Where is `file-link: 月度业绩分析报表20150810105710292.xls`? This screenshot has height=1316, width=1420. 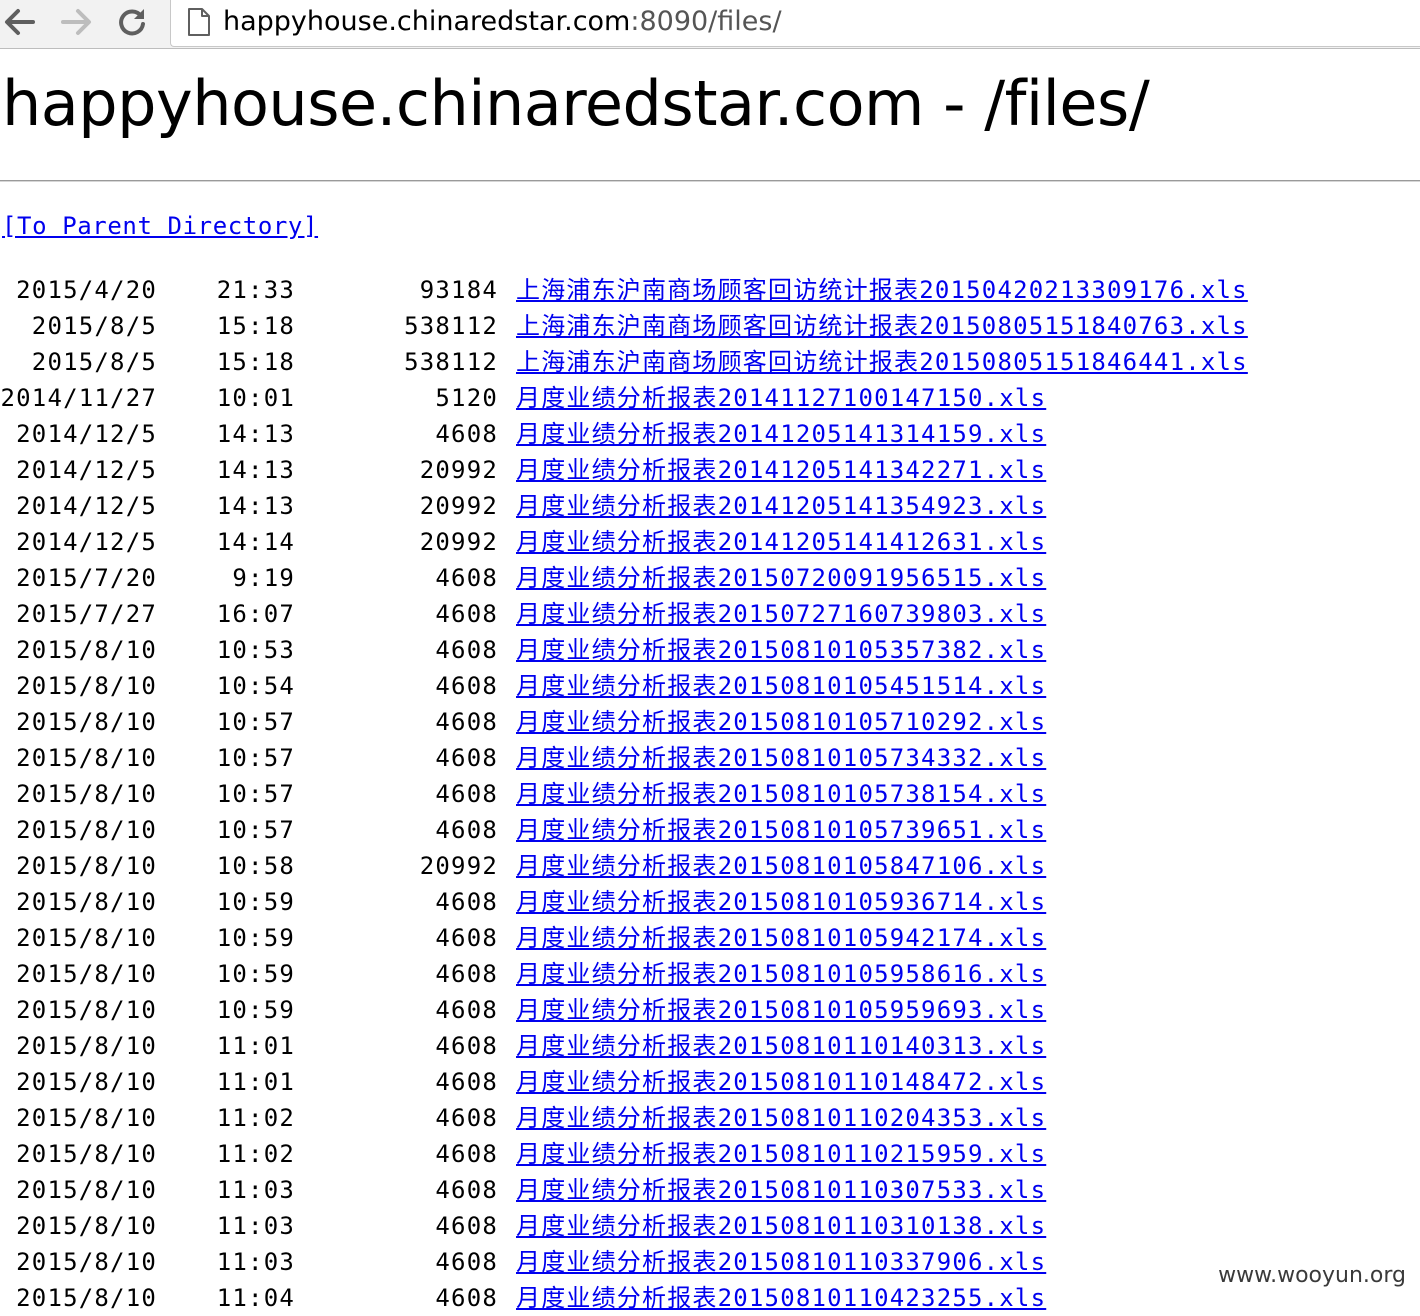 file-link: 月度业绩分析报表20150810105710292.xls is located at coordinates (781, 722).